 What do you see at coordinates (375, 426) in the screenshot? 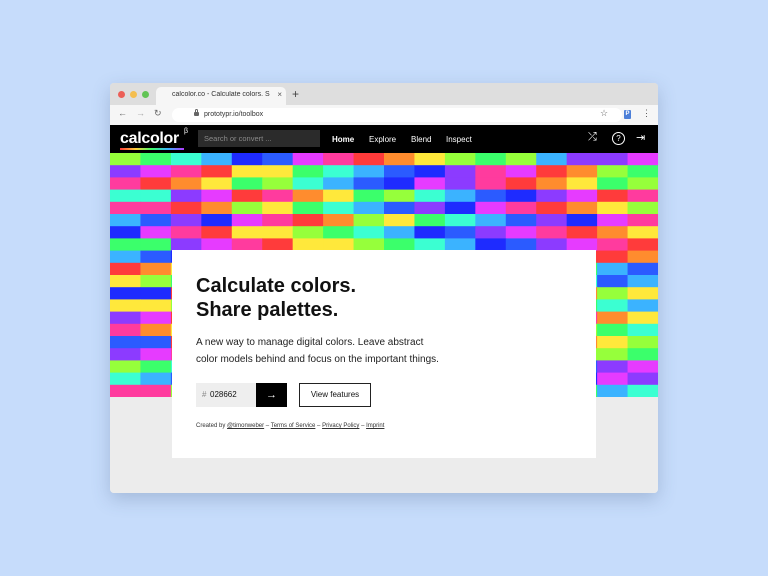
I see `imprint-link: Imprint` at bounding box center [375, 426].